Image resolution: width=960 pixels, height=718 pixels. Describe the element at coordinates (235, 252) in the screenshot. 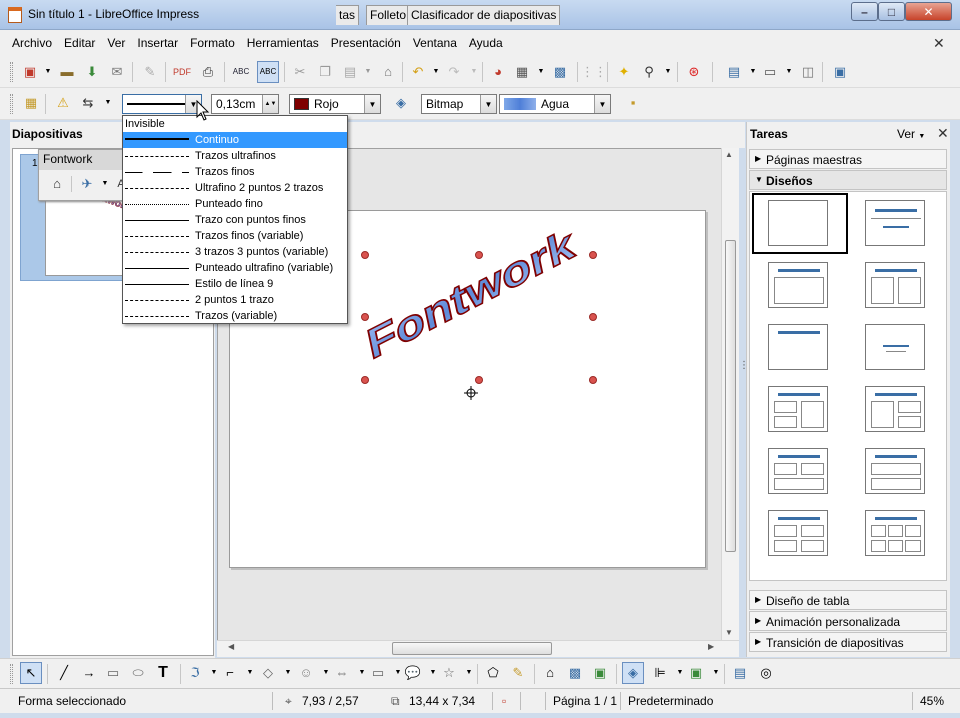

I see `line-style-item: 3 trazos 3 puntos (variable)` at that location.